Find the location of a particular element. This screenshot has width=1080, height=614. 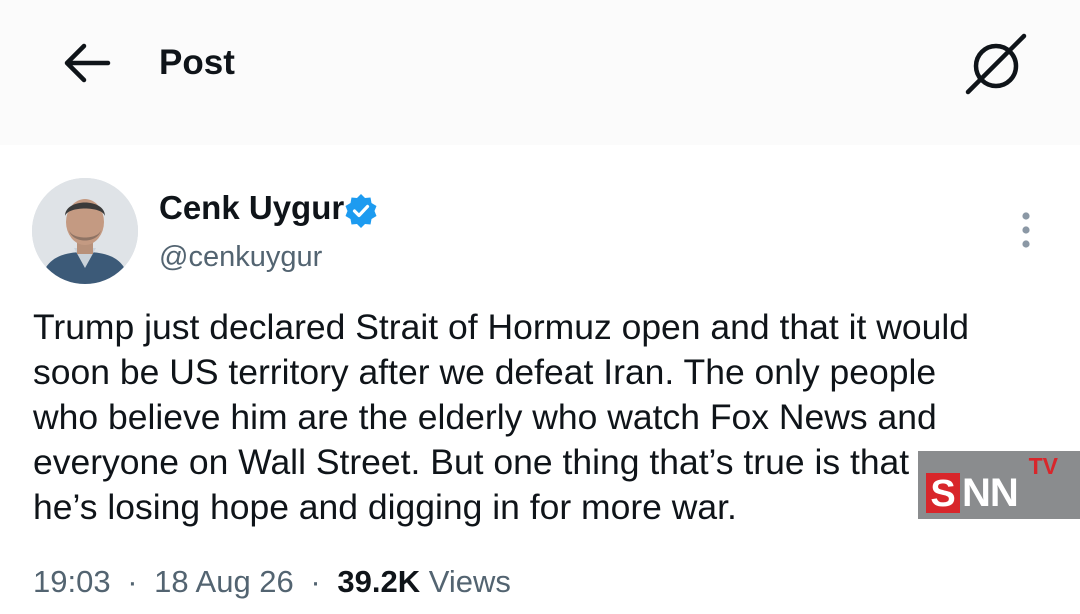

views-label: Views is located at coordinates (469, 581).